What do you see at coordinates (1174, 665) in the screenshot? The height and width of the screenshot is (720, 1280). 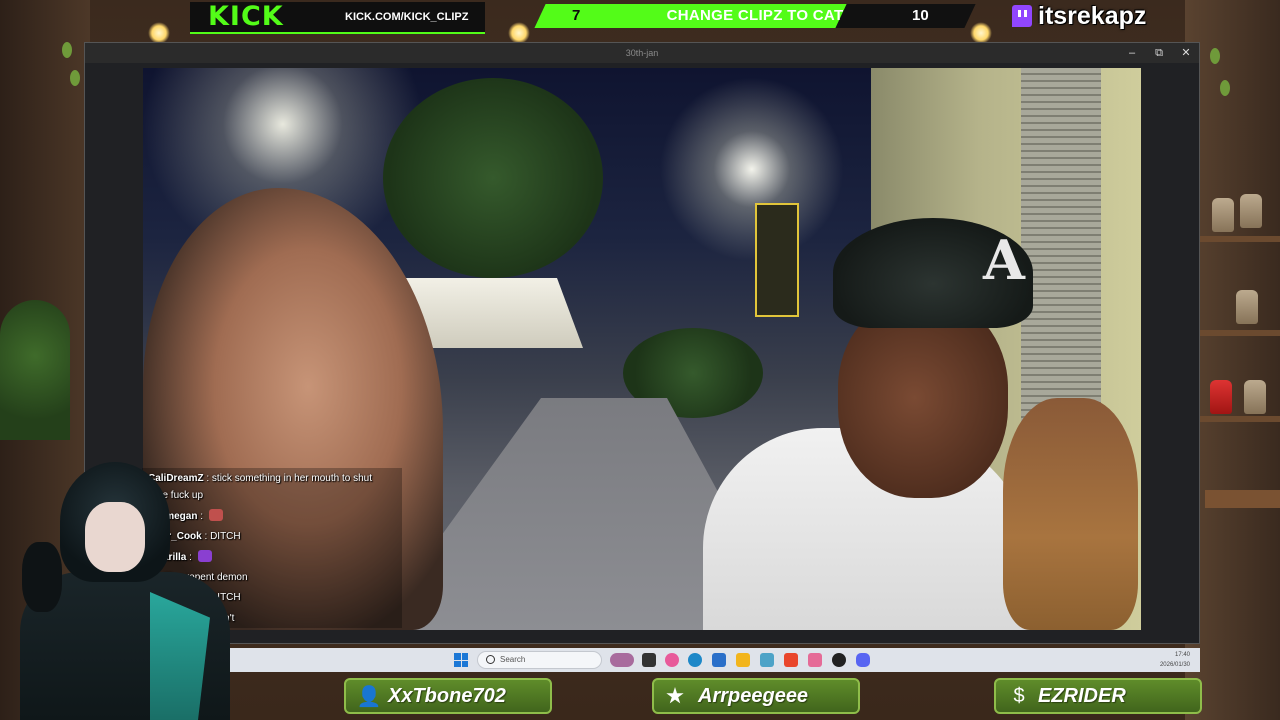 I see `clock-date: 2026/01/30` at bounding box center [1174, 665].